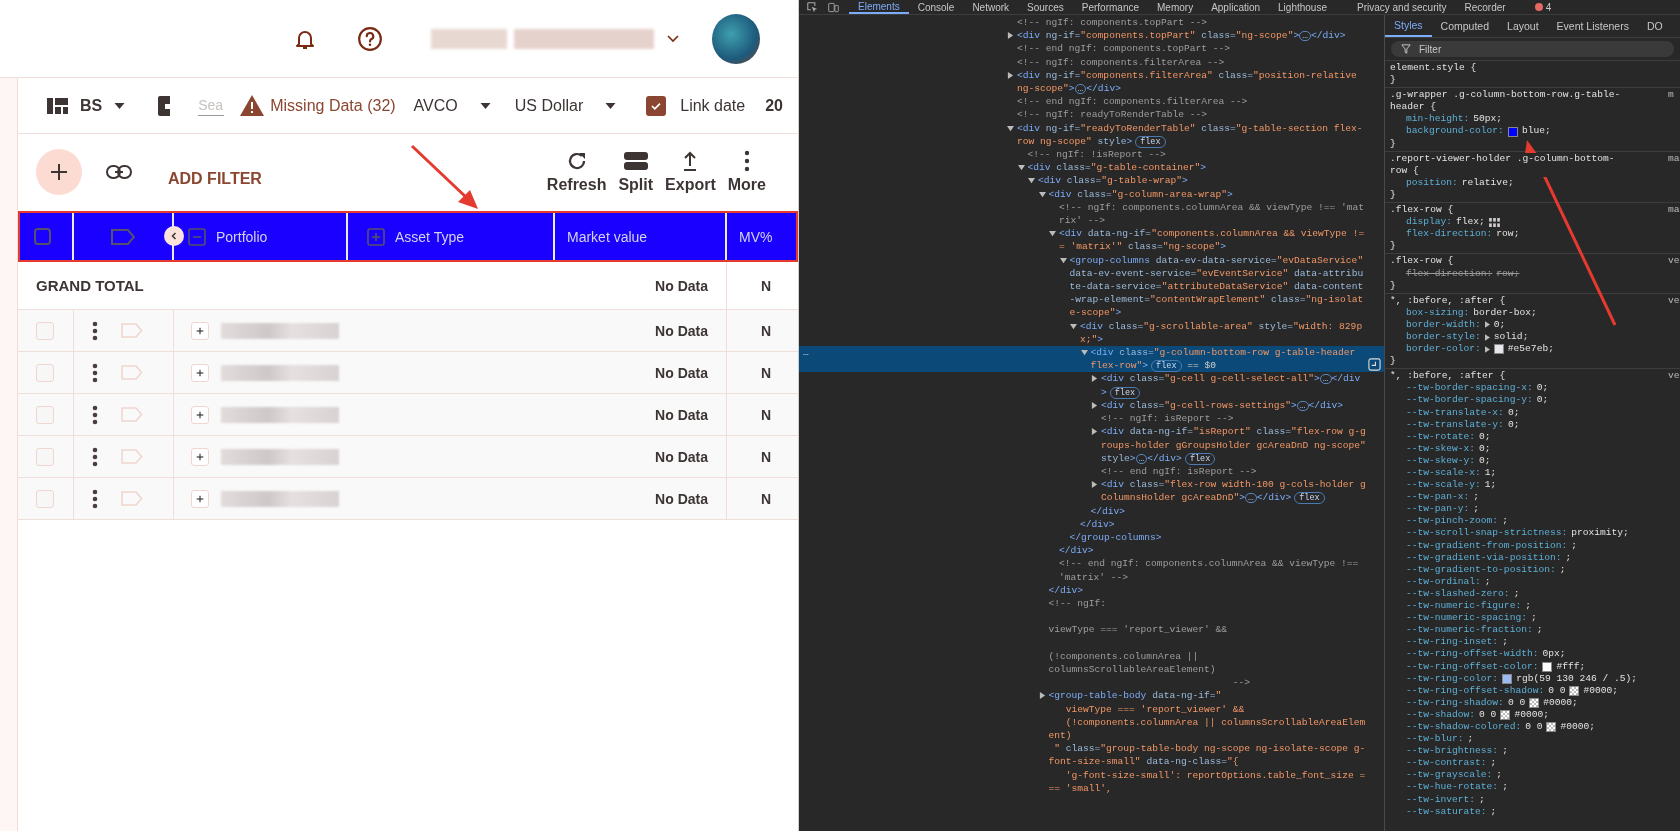 Image resolution: width=1680 pixels, height=831 pixels. What do you see at coordinates (242, 236) in the screenshot?
I see `column-header: Portfolio` at bounding box center [242, 236].